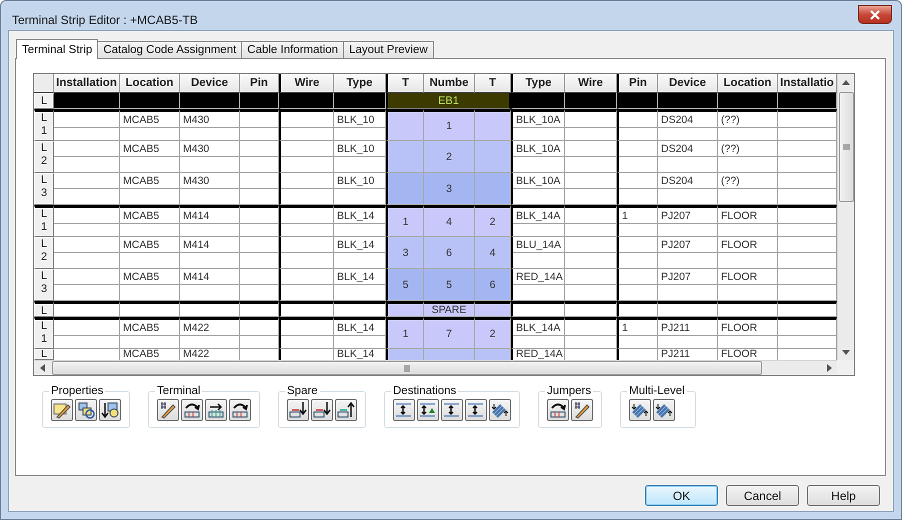  Describe the element at coordinates (681, 495) in the screenshot. I see `dialog-button: OK` at that location.